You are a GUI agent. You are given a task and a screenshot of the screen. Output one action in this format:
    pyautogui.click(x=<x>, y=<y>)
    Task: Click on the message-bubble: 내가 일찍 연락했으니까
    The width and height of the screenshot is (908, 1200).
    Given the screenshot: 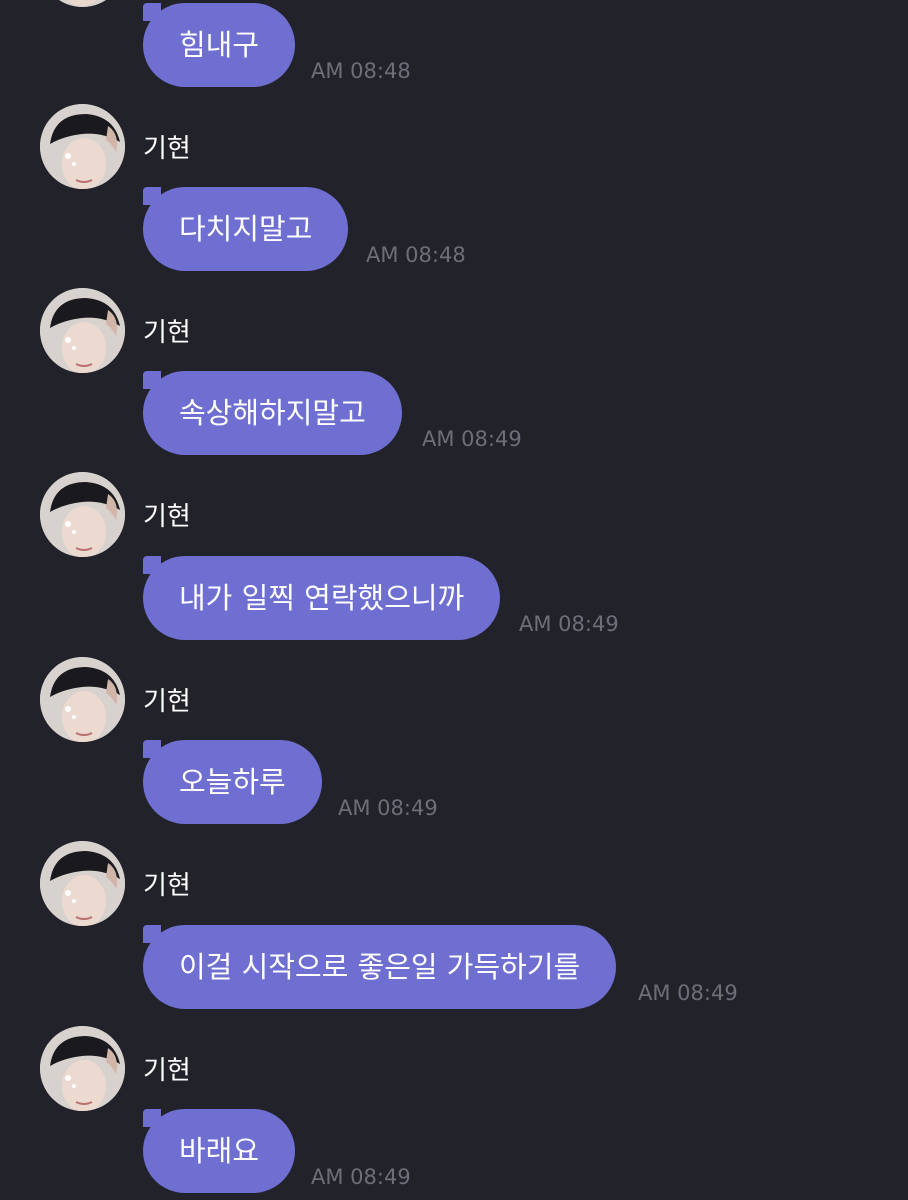 What is the action you would take?
    pyautogui.click(x=322, y=598)
    